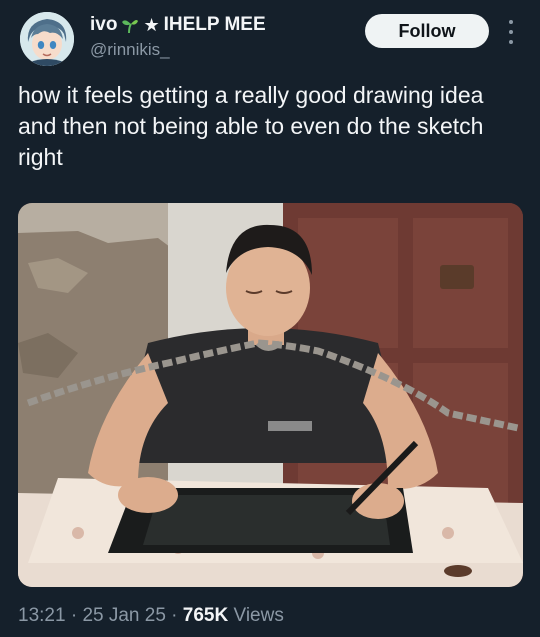  I want to click on tweet-meta: 13:21 · 25 Jan 25 · 765K Views, so click(151, 616).